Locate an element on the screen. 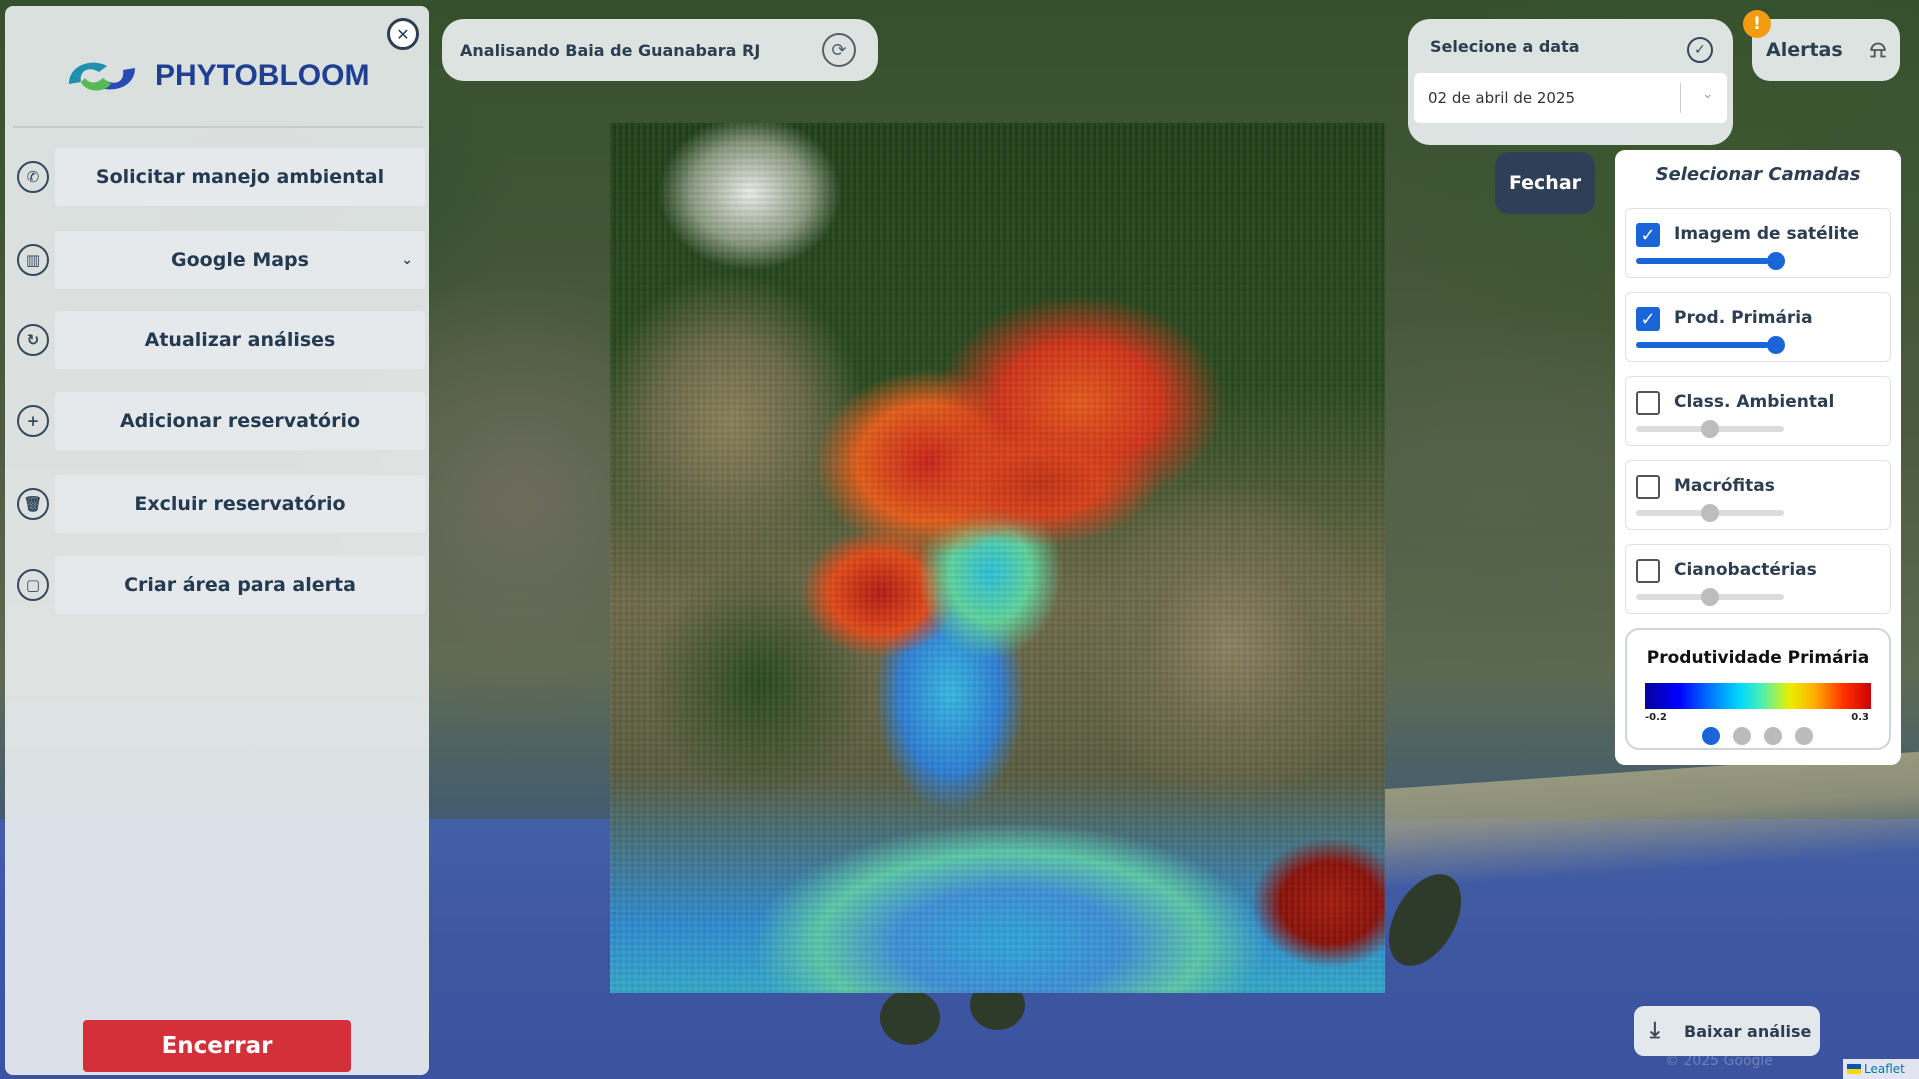 Image resolution: width=1919 pixels, height=1079 pixels. menu-solicitar-manejo: ✆ Solicitar manejo ambiental is located at coordinates (221, 177).